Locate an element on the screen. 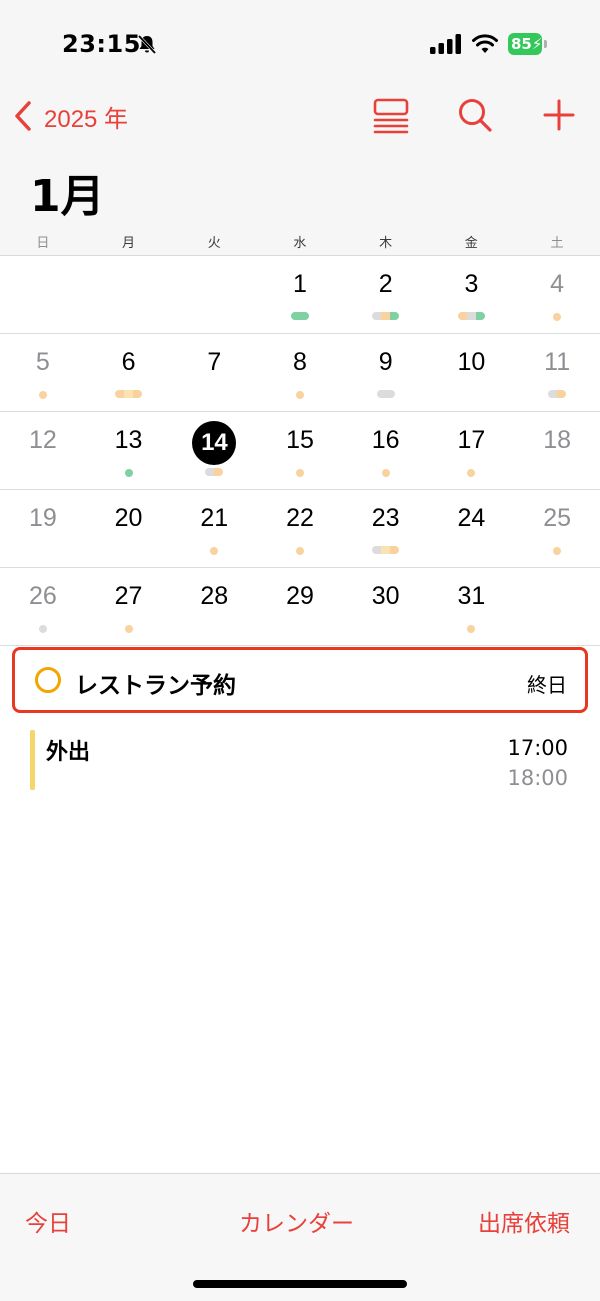 This screenshot has height=1301, width=600. day-number: 18 is located at coordinates (557, 440).